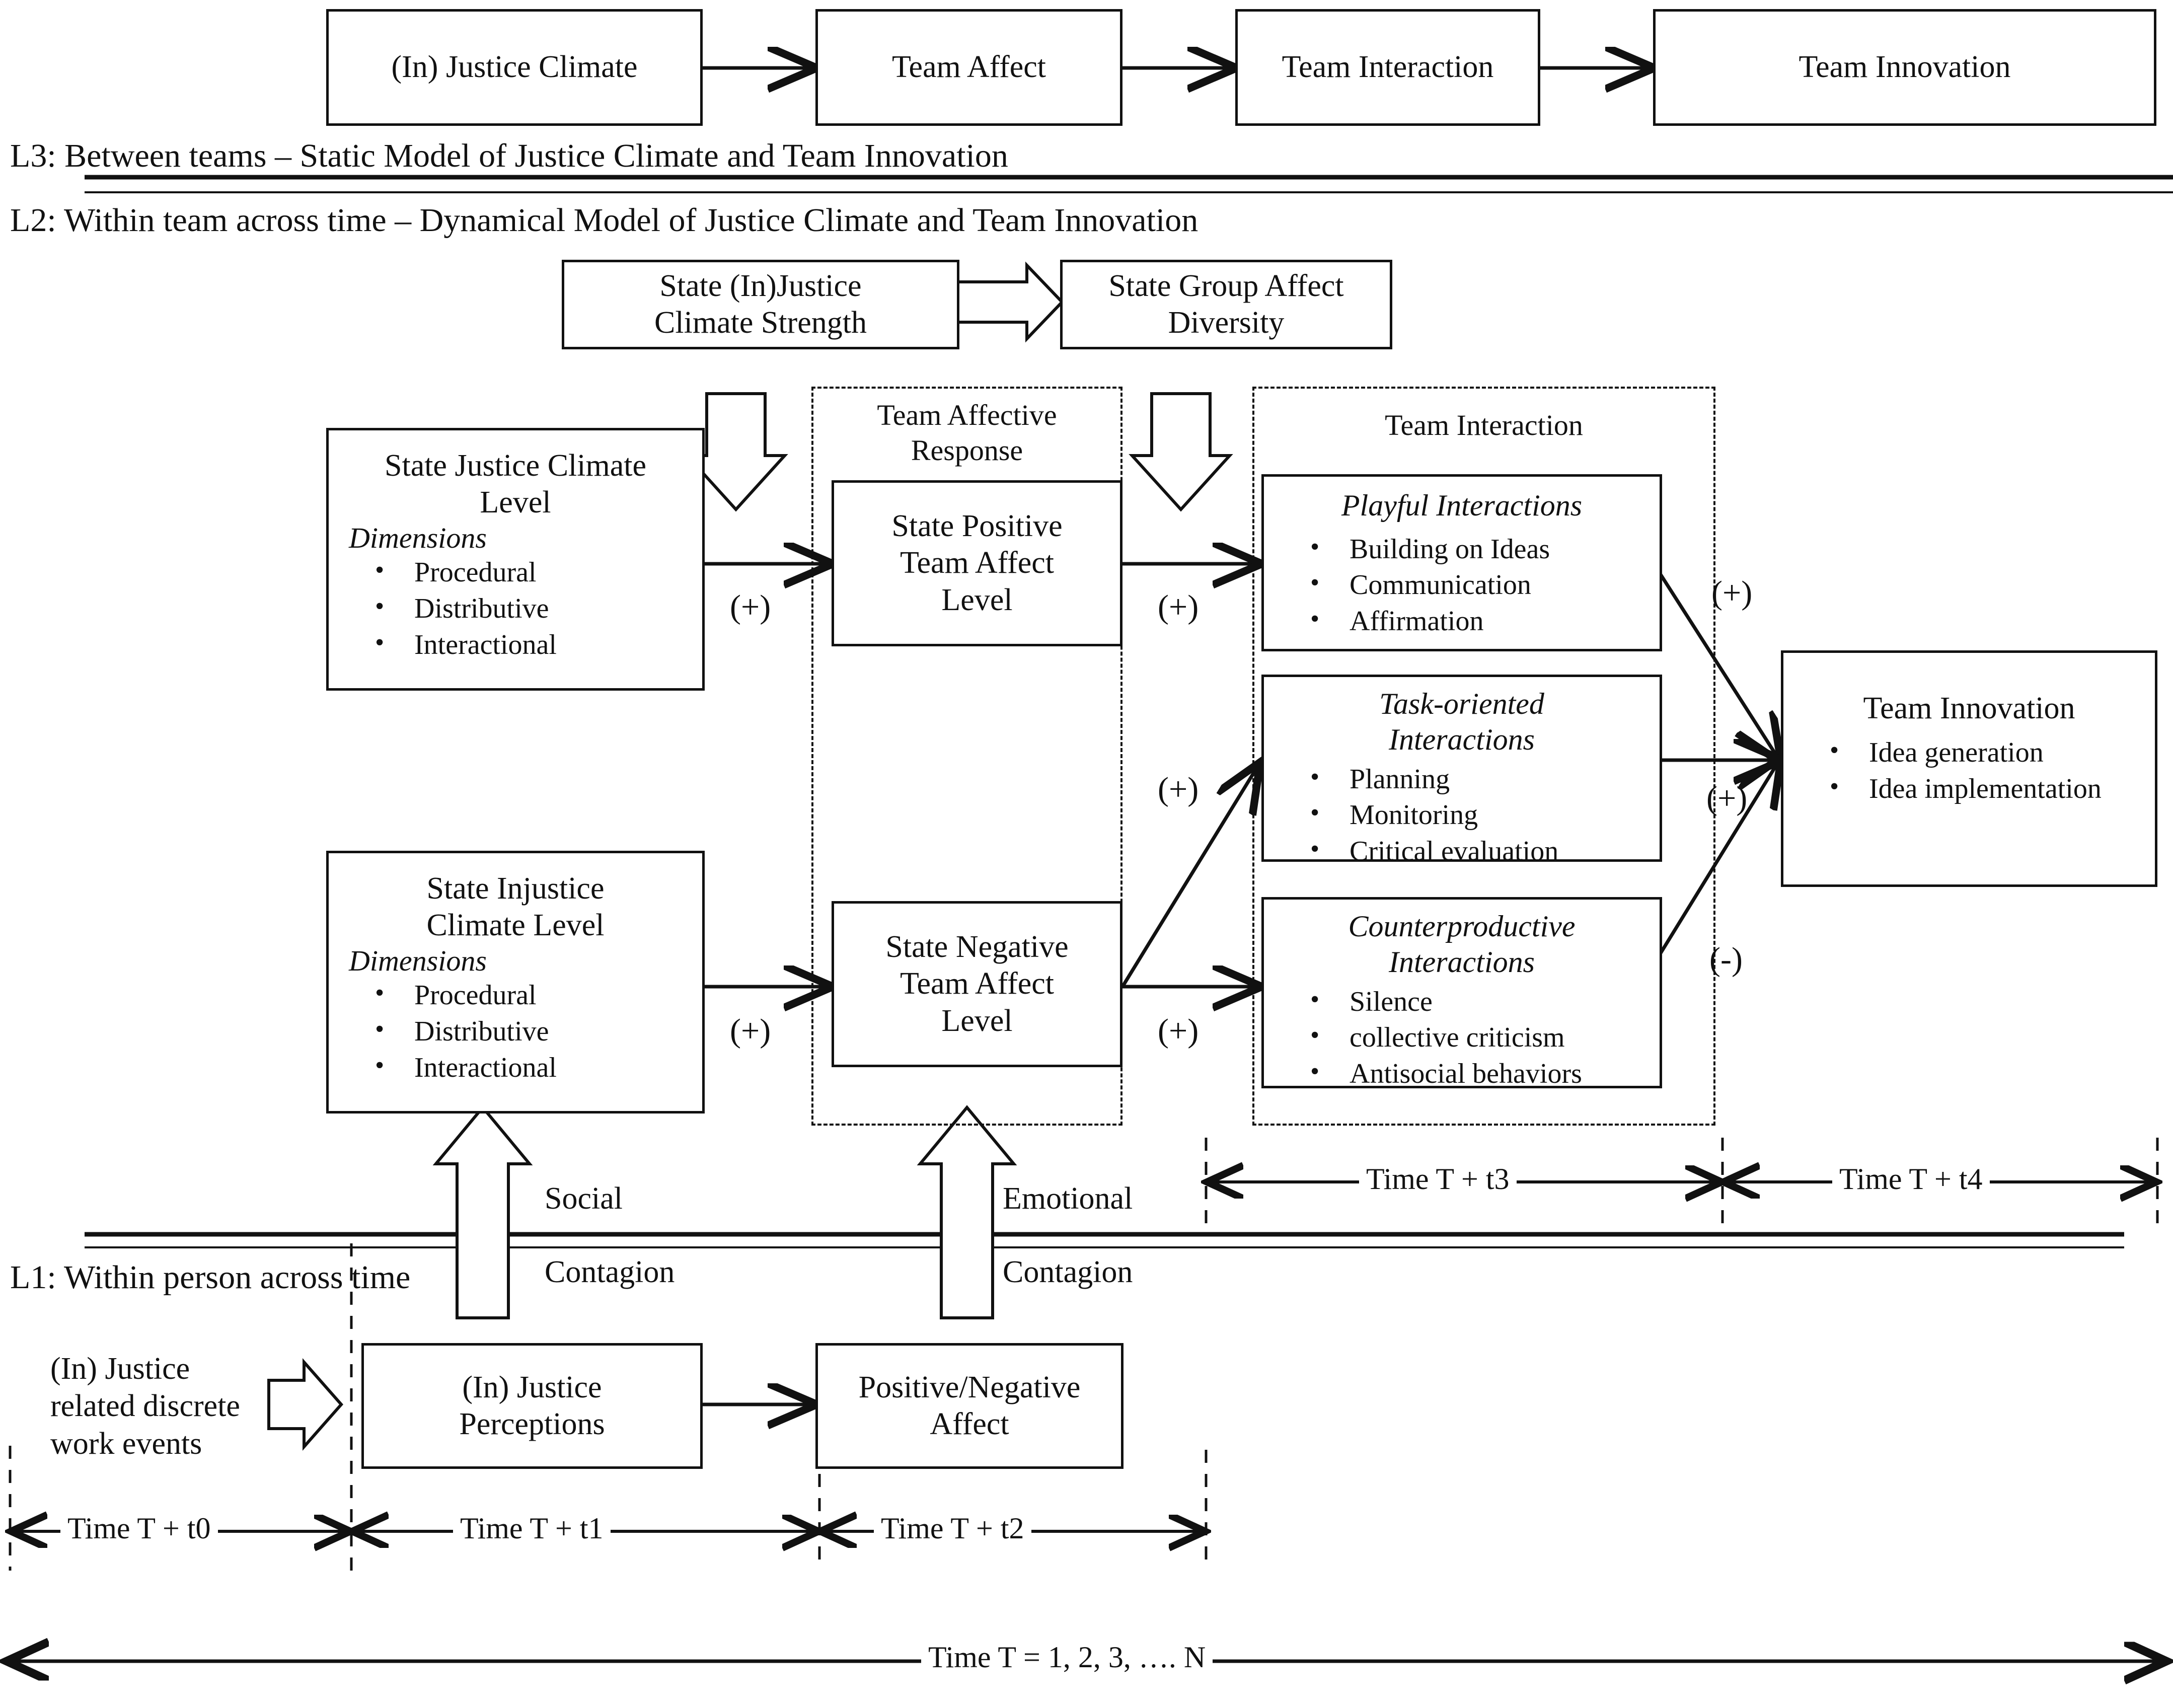  Describe the element at coordinates (515, 925) in the screenshot. I see `injustice-title-line2: Climate Level` at that location.